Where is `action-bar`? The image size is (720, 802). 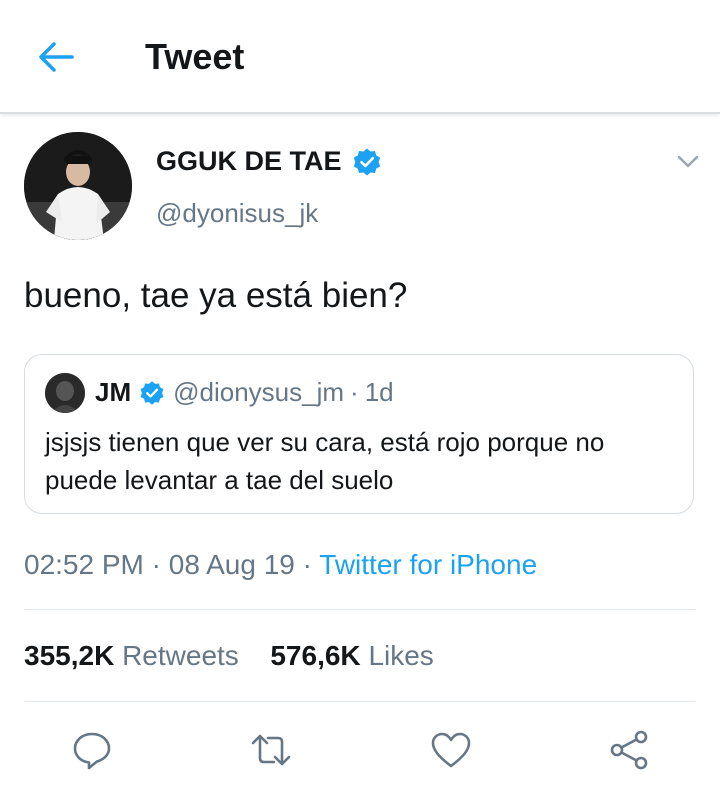 action-bar is located at coordinates (360, 750).